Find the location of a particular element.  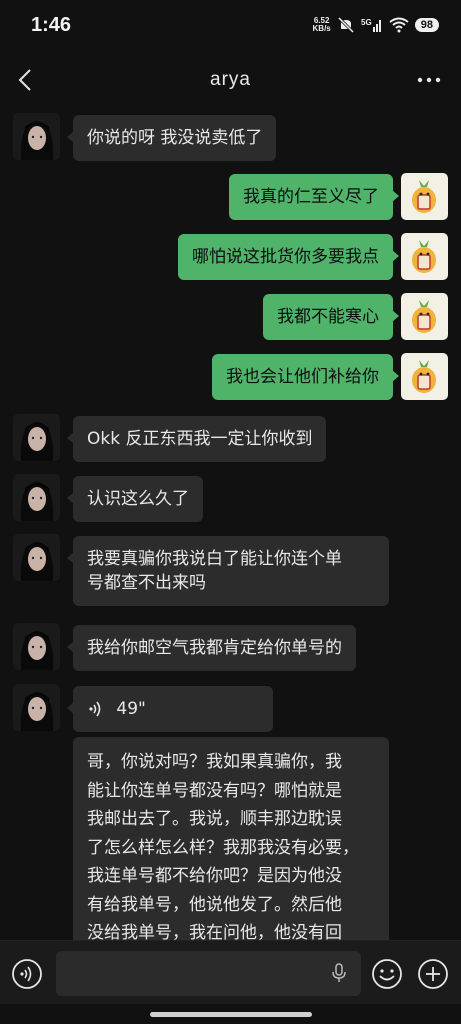

message-bubble-sent: 我都不能寒心 is located at coordinates (331, 317).